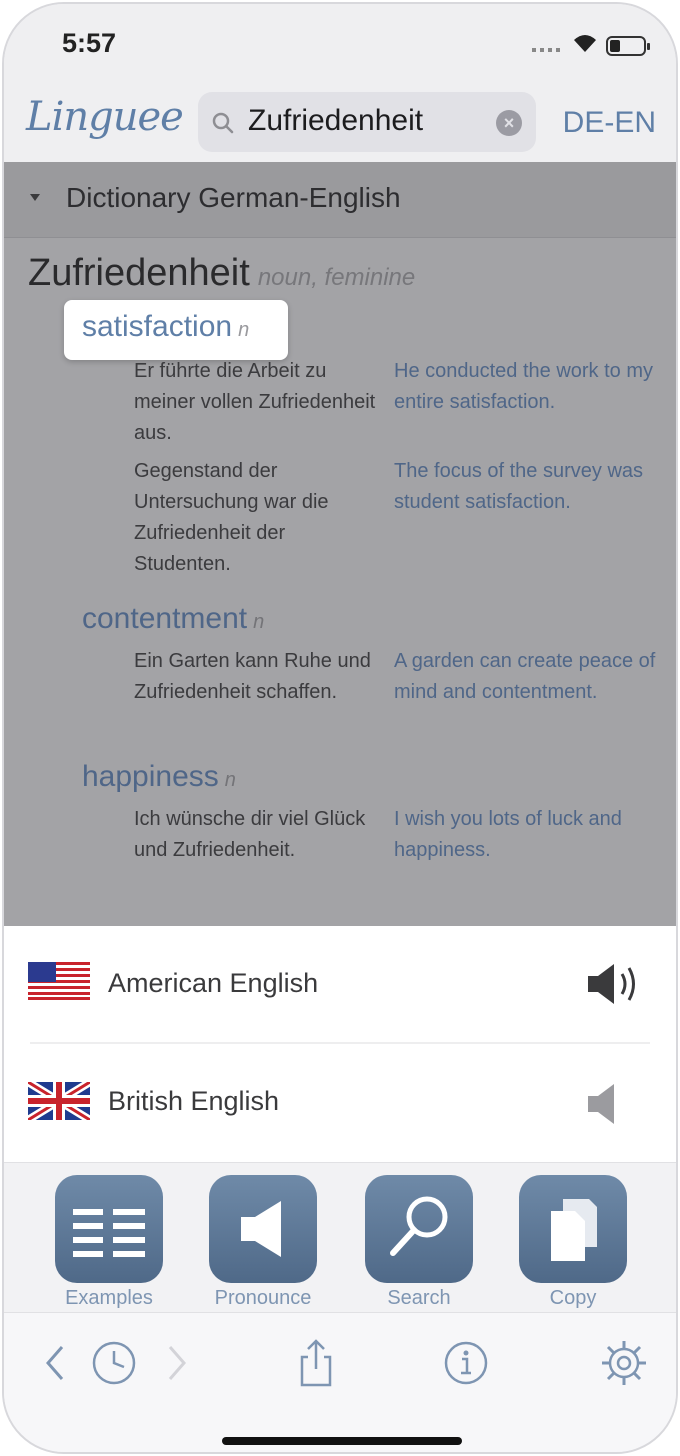 The image size is (680, 1456). Describe the element at coordinates (35, 197) in the screenshot. I see `disclosure-triangle-icon` at that location.